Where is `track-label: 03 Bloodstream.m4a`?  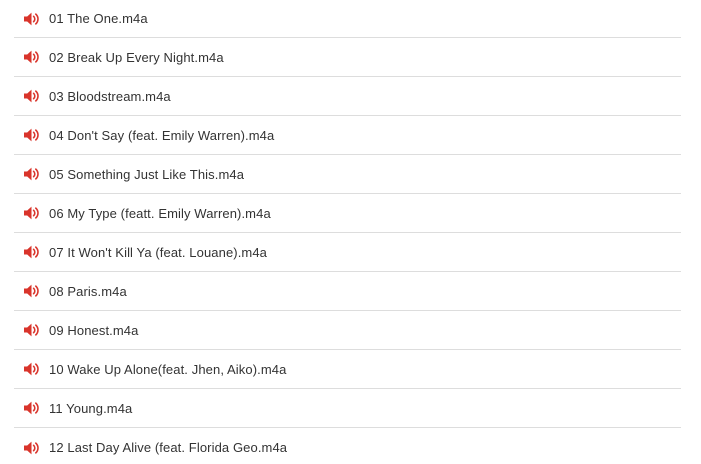 track-label: 03 Bloodstream.m4a is located at coordinates (110, 96).